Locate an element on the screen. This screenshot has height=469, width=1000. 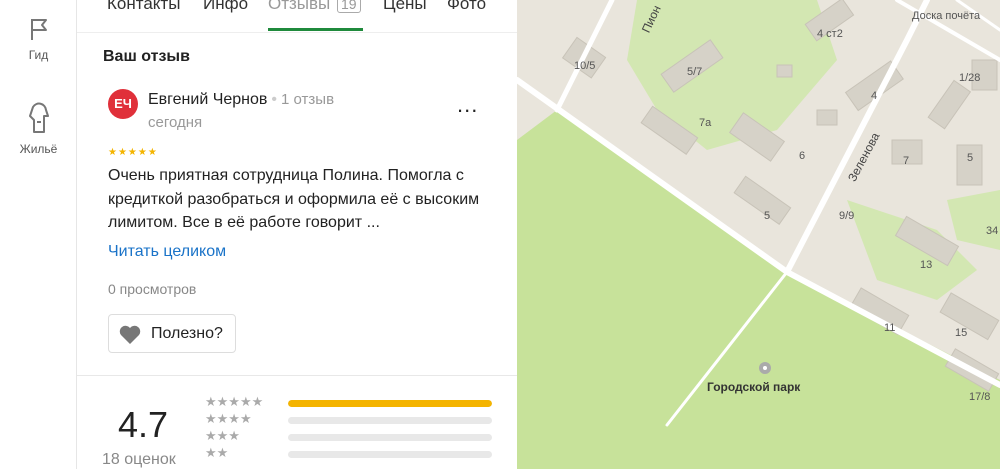
review-date: сегодня is located at coordinates (175, 122).